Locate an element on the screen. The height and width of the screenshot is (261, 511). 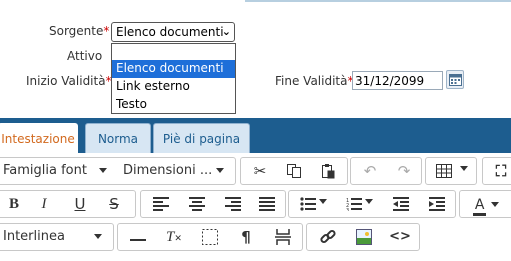
sorgente-select-value: Elenco documenti is located at coordinates (170, 32).